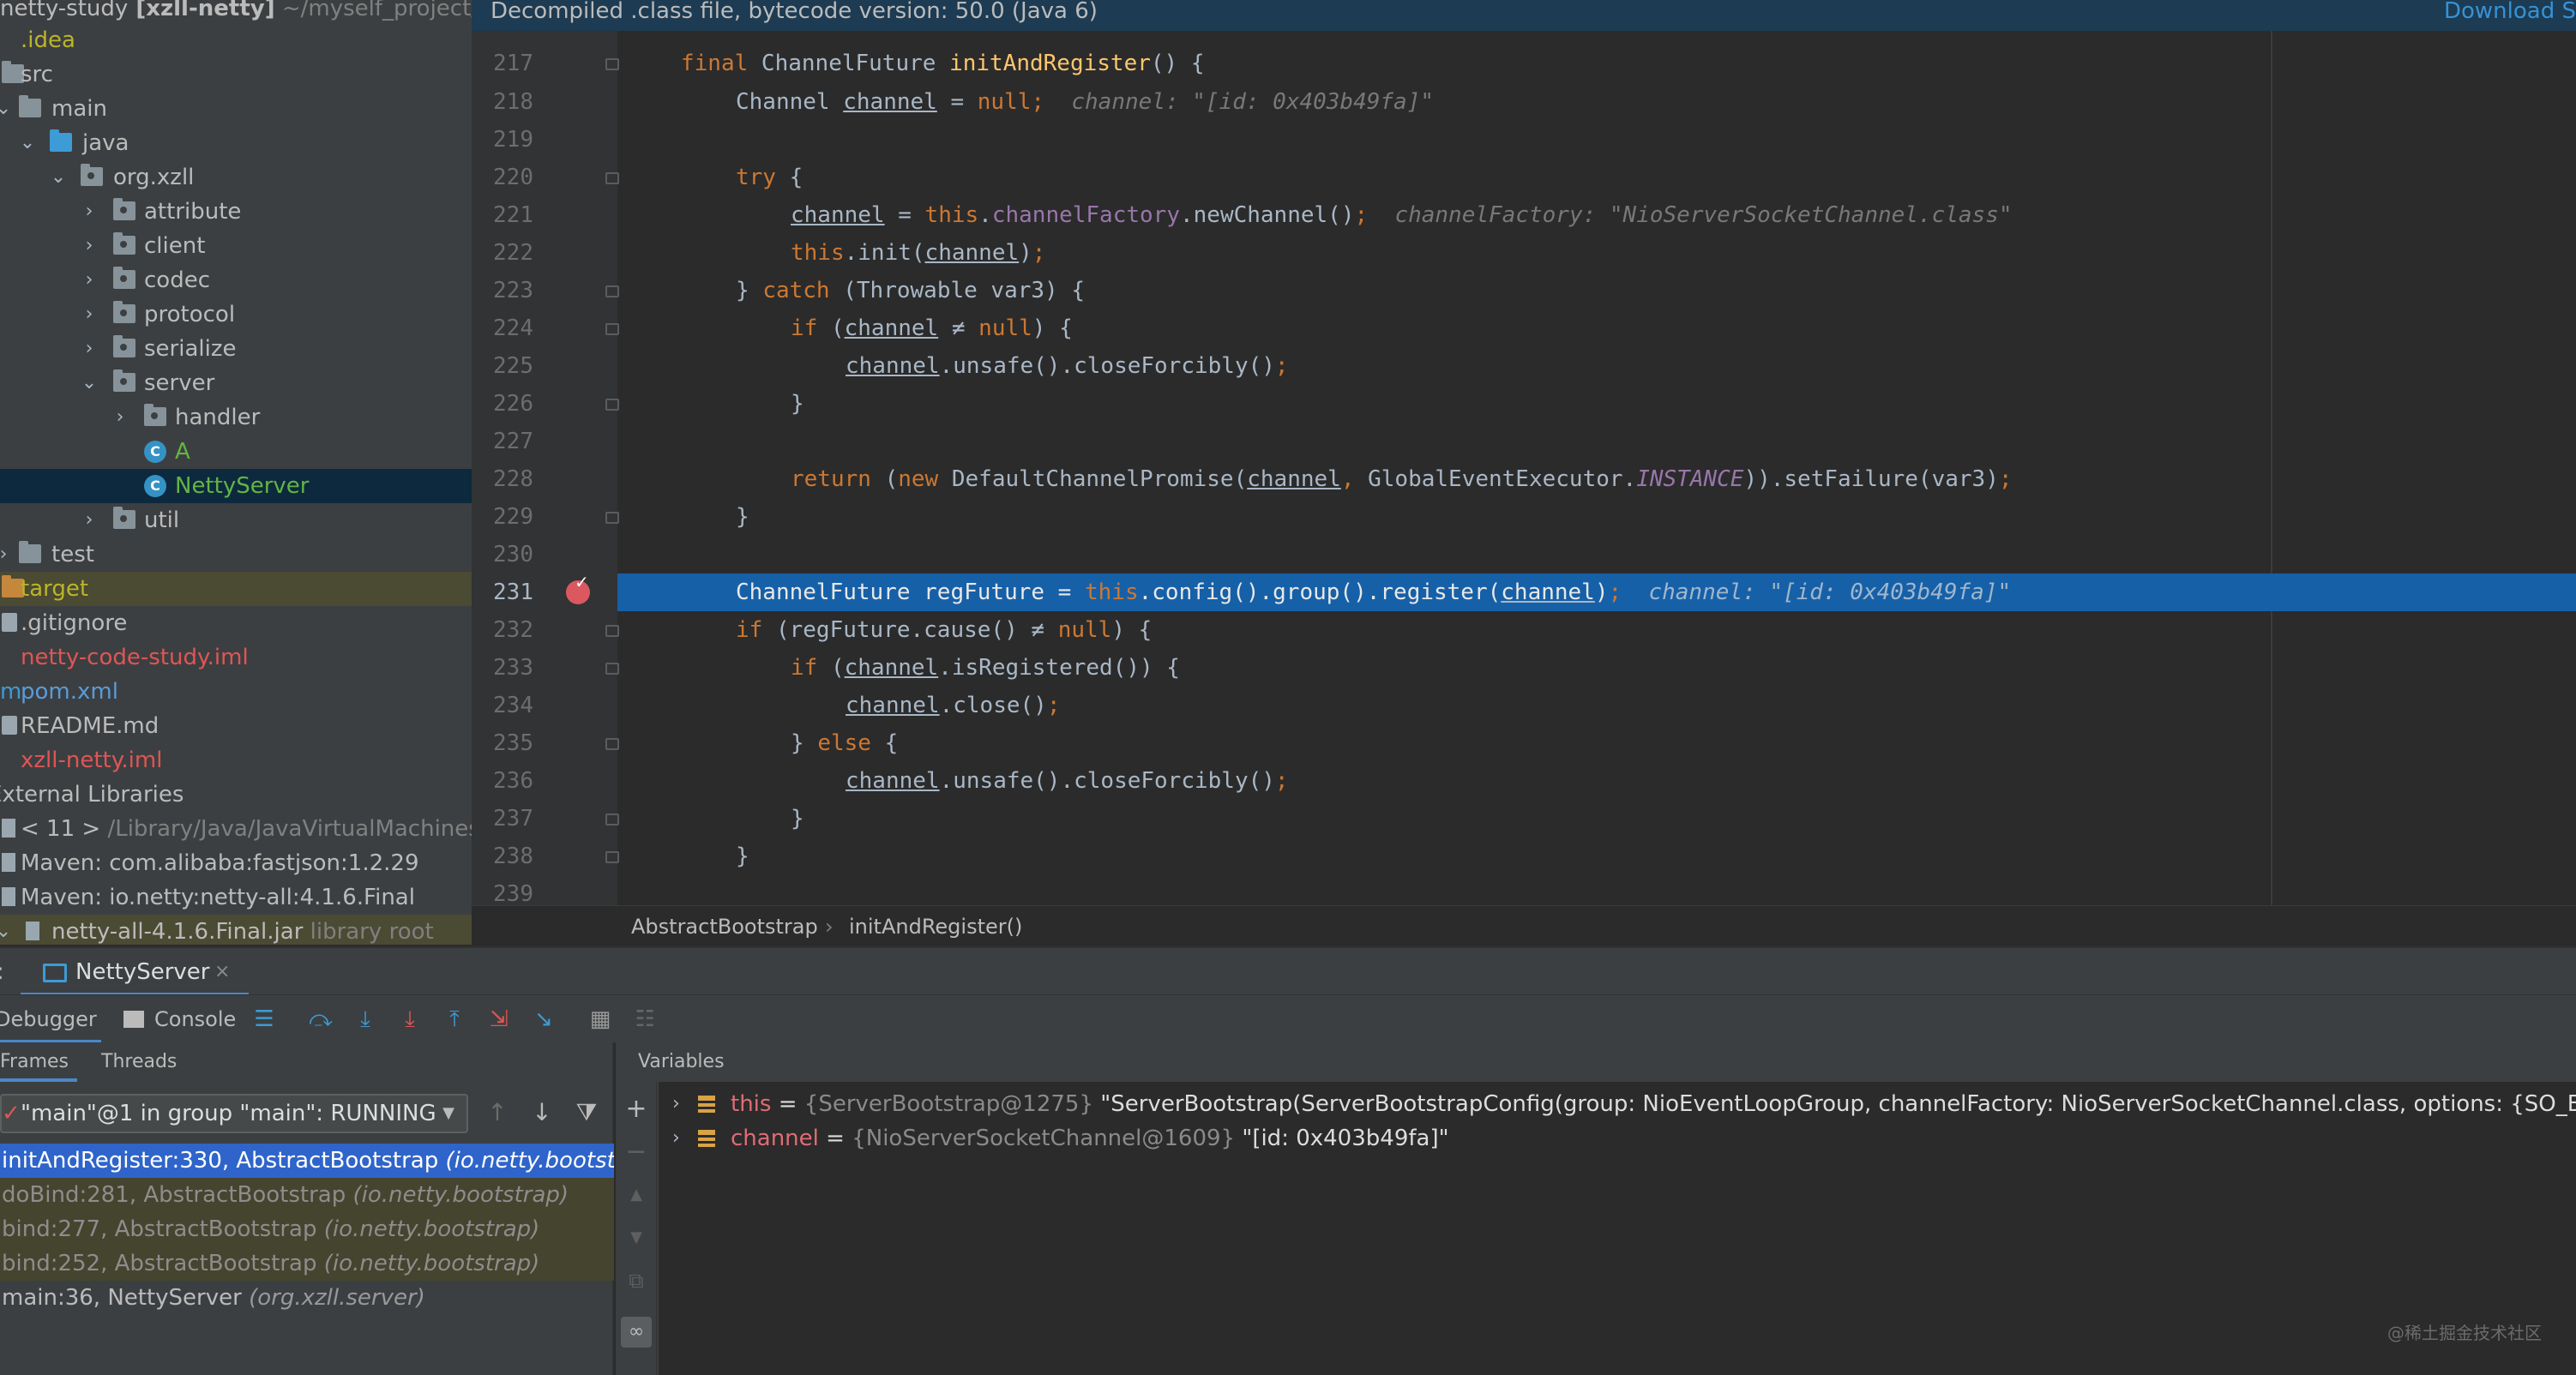  Describe the element at coordinates (513, 781) in the screenshot. I see `gutter-line: 236` at that location.